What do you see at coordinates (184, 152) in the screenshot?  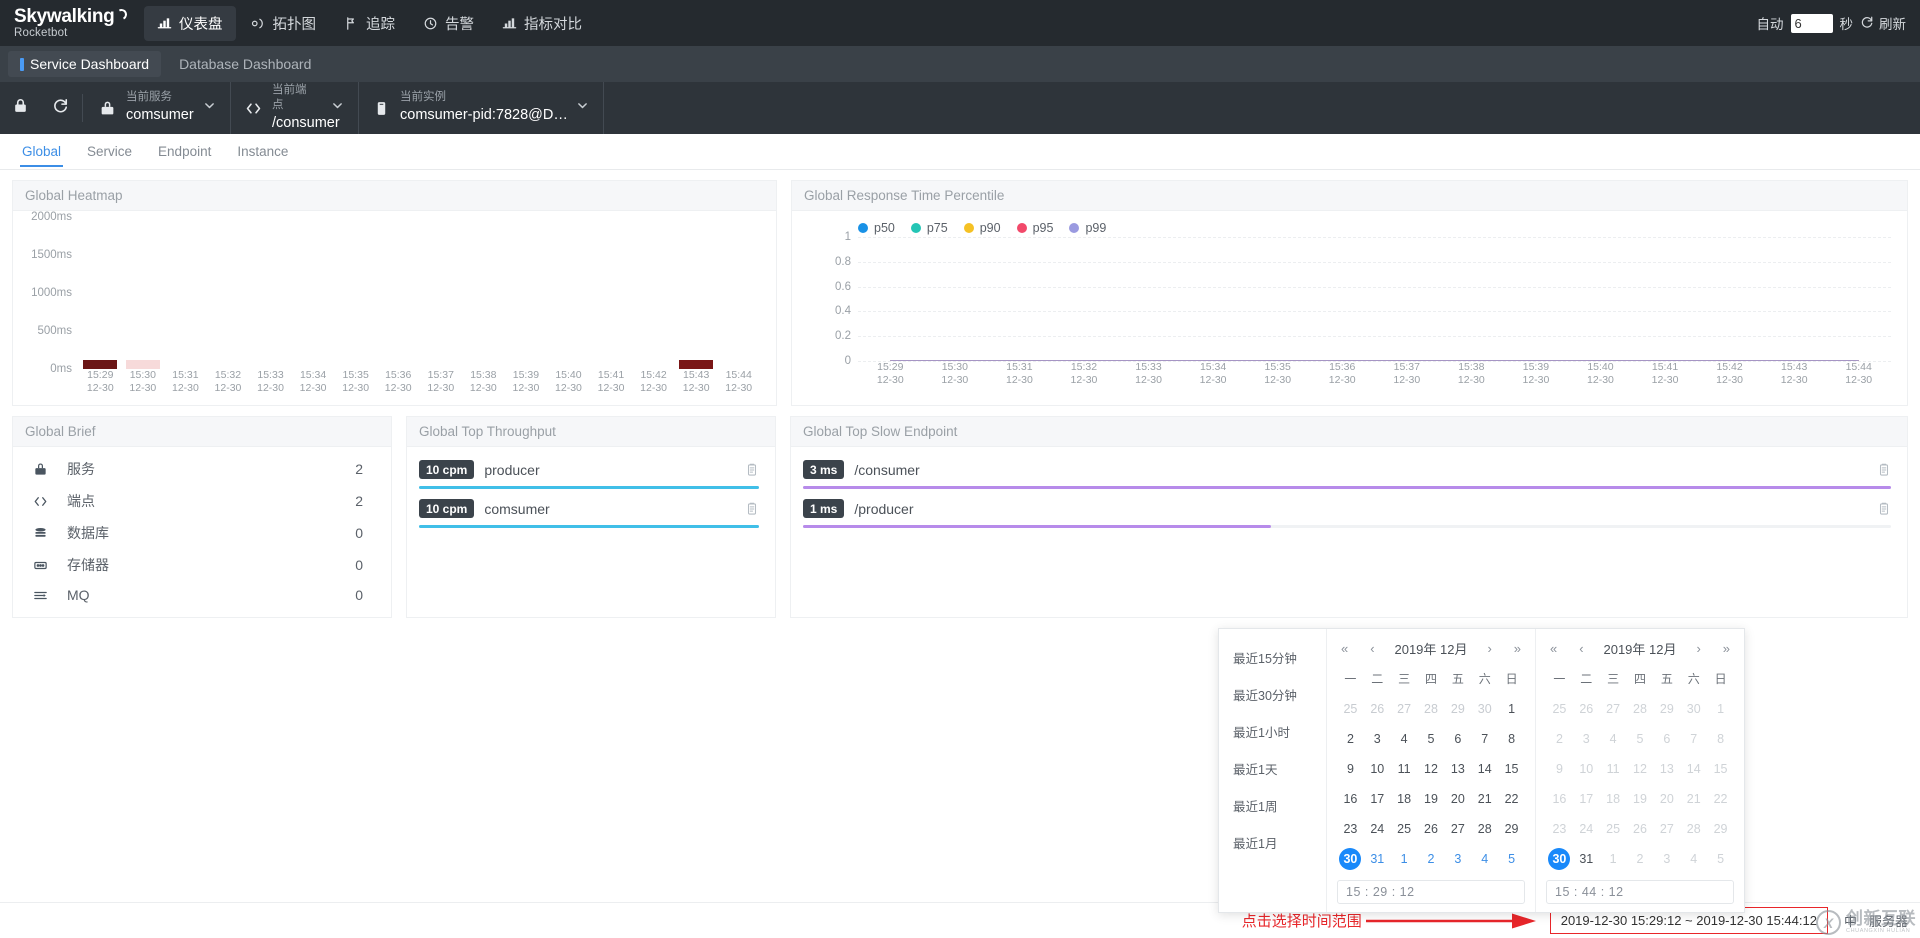 I see `tab-endpoint: Endpoint` at bounding box center [184, 152].